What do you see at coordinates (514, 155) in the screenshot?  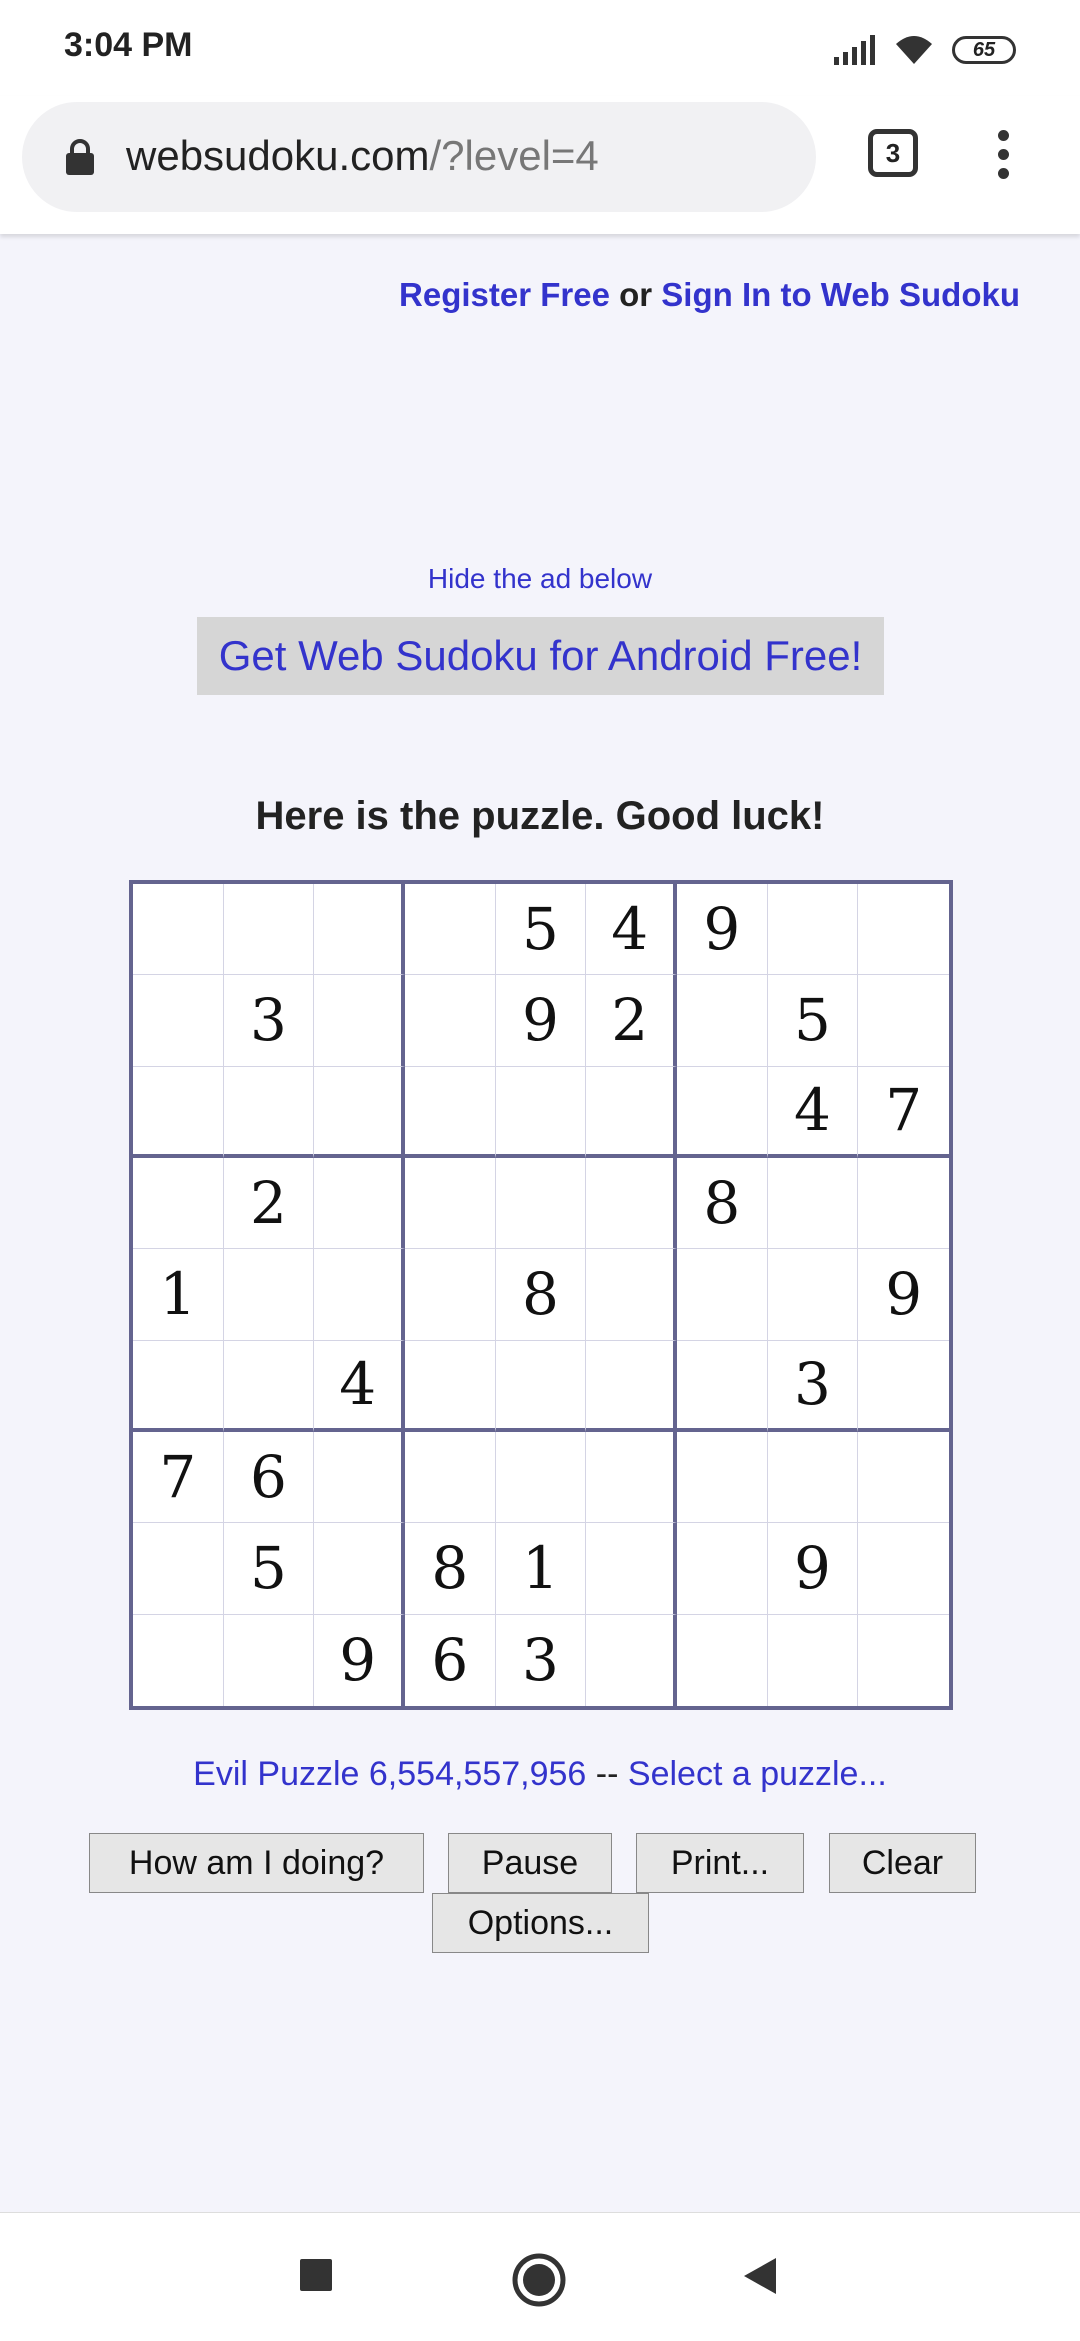 I see `url-path: /?level=4` at bounding box center [514, 155].